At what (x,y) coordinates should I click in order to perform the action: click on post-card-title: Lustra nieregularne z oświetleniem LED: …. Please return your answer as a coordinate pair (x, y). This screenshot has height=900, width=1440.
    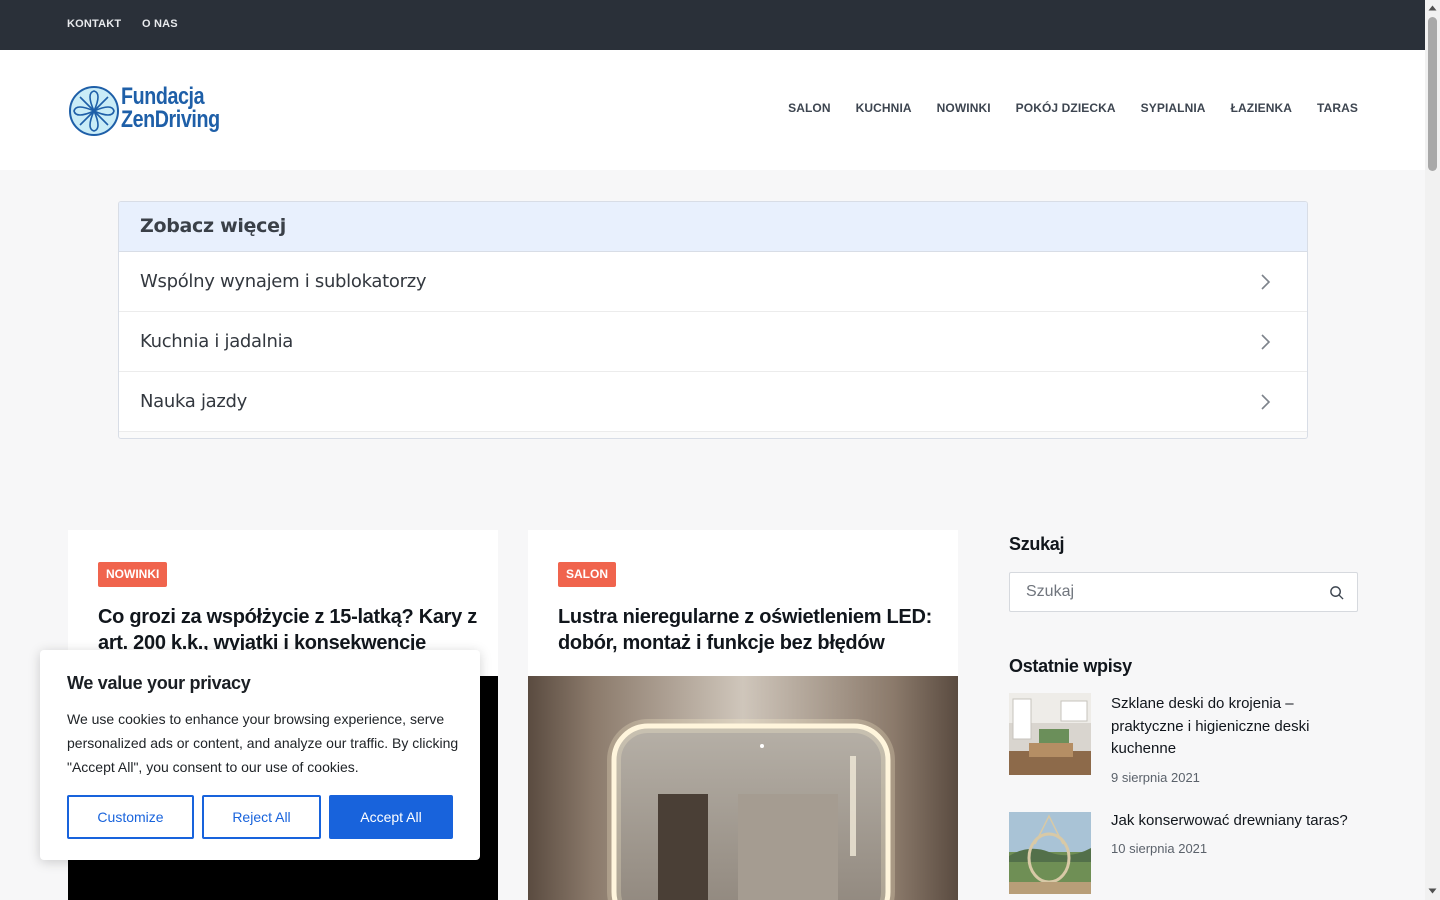
    Looking at the image, I should click on (748, 630).